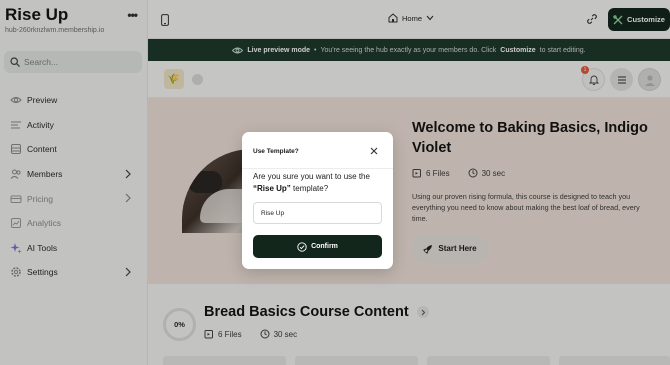 The width and height of the screenshot is (670, 365). I want to click on template-name: “Rise Up”, so click(272, 188).